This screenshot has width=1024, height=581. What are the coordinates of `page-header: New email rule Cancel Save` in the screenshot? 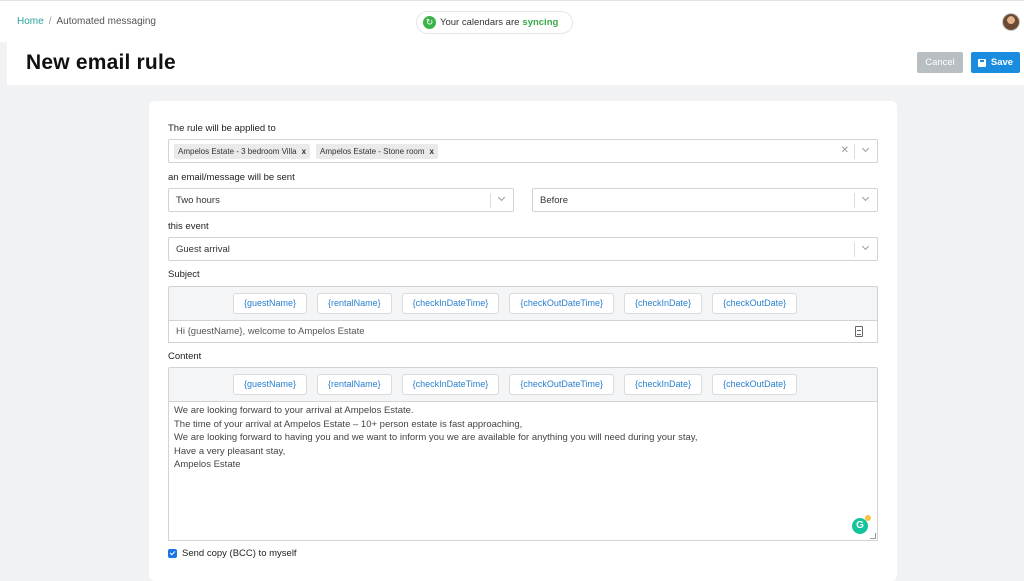 It's located at (515, 63).